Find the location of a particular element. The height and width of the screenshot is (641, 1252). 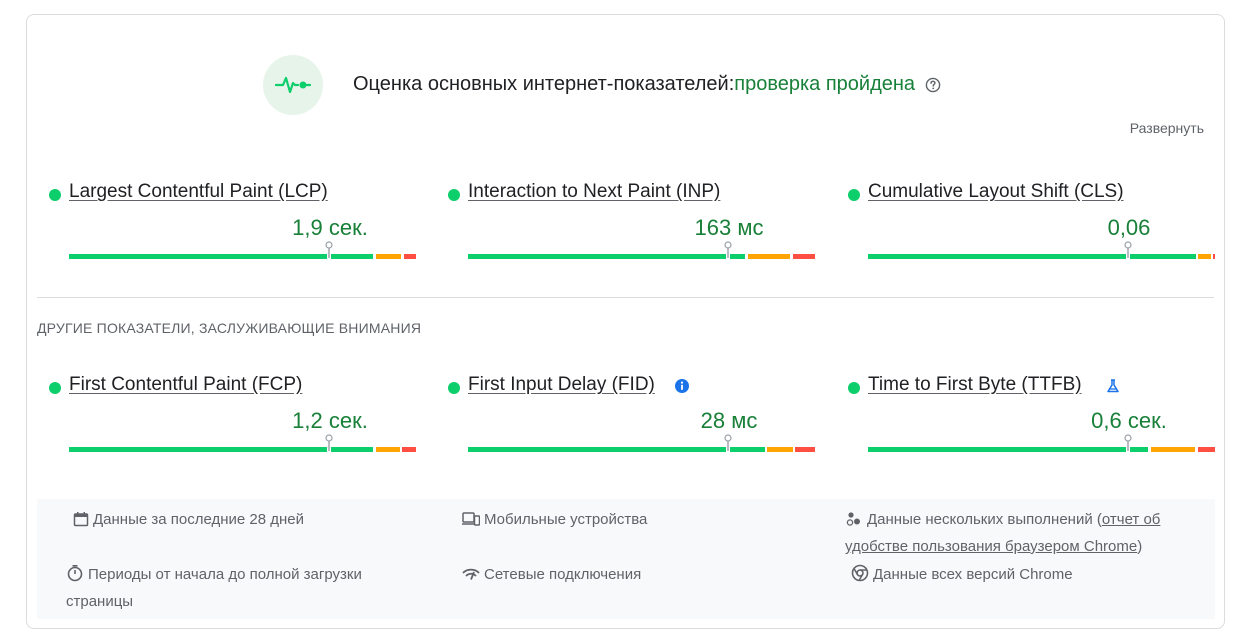

multiple-runs-icon is located at coordinates (854, 523).